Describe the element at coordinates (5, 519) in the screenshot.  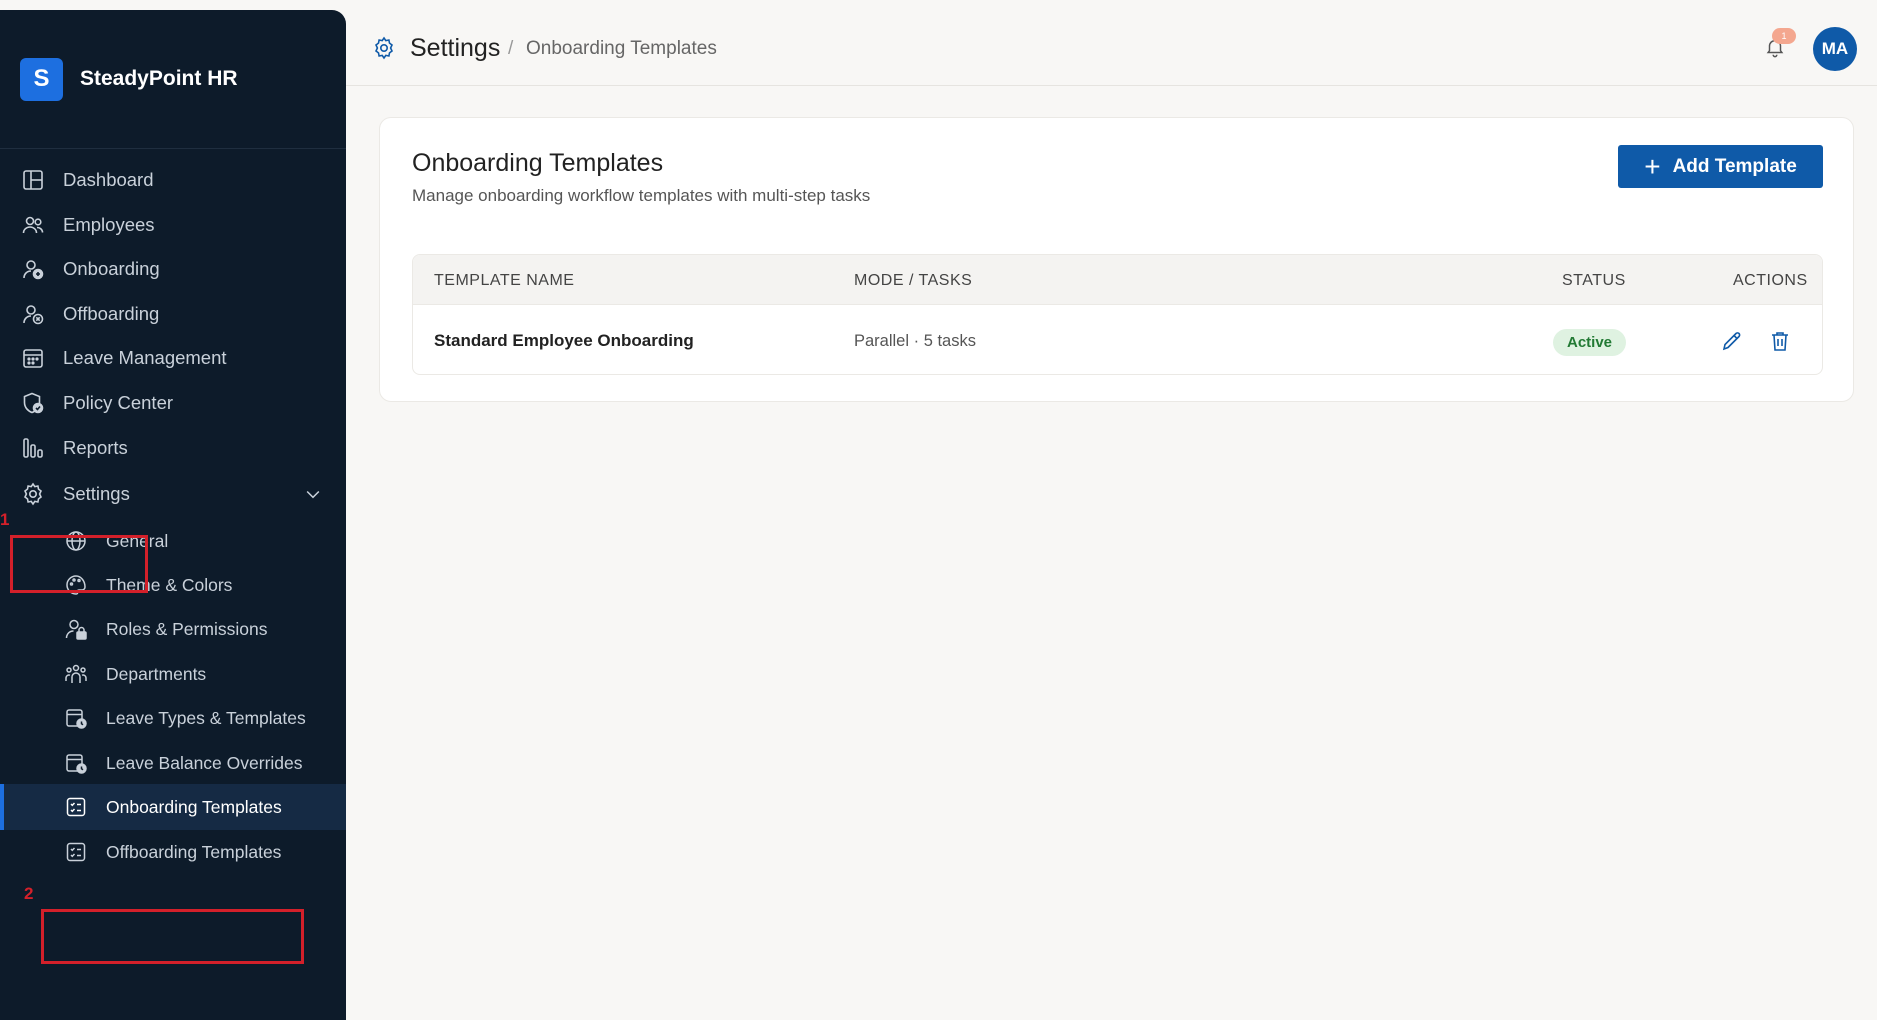
I see `annotation-number: 1` at that location.